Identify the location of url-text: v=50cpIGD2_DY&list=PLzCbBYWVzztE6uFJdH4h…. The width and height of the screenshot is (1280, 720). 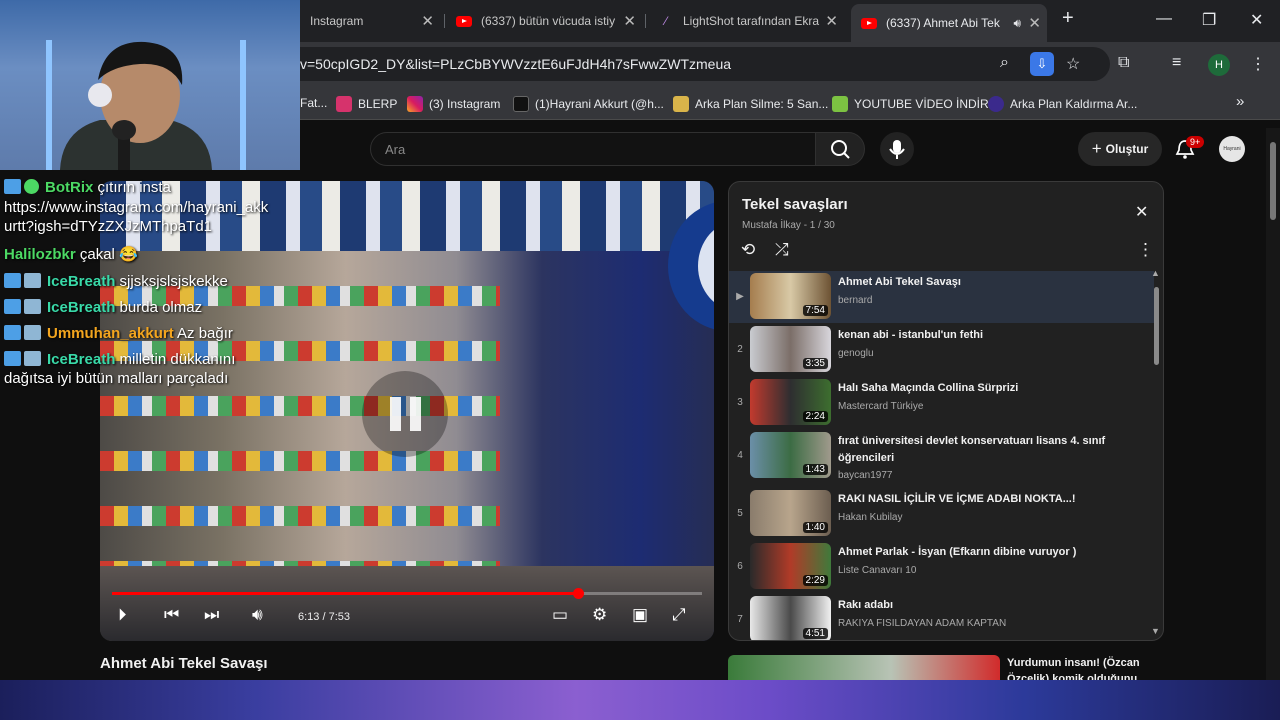
(515, 64).